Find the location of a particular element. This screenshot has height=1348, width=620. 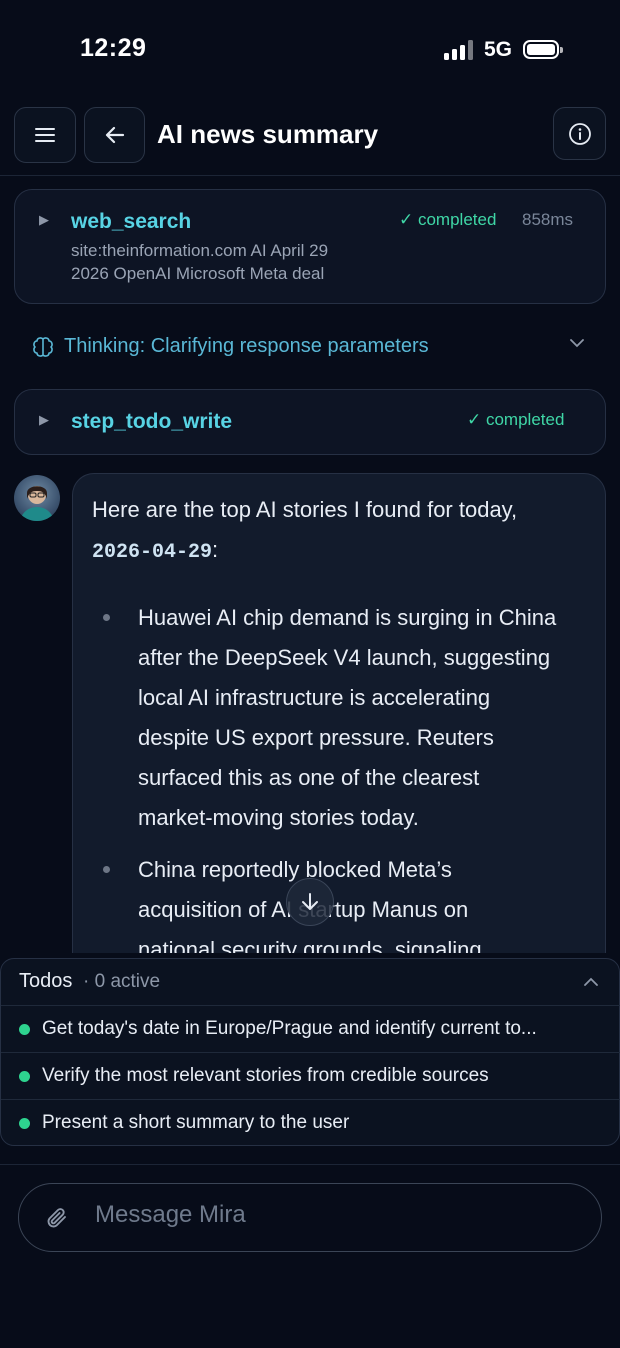

date-code: 2026-04-29 is located at coordinates (152, 552).